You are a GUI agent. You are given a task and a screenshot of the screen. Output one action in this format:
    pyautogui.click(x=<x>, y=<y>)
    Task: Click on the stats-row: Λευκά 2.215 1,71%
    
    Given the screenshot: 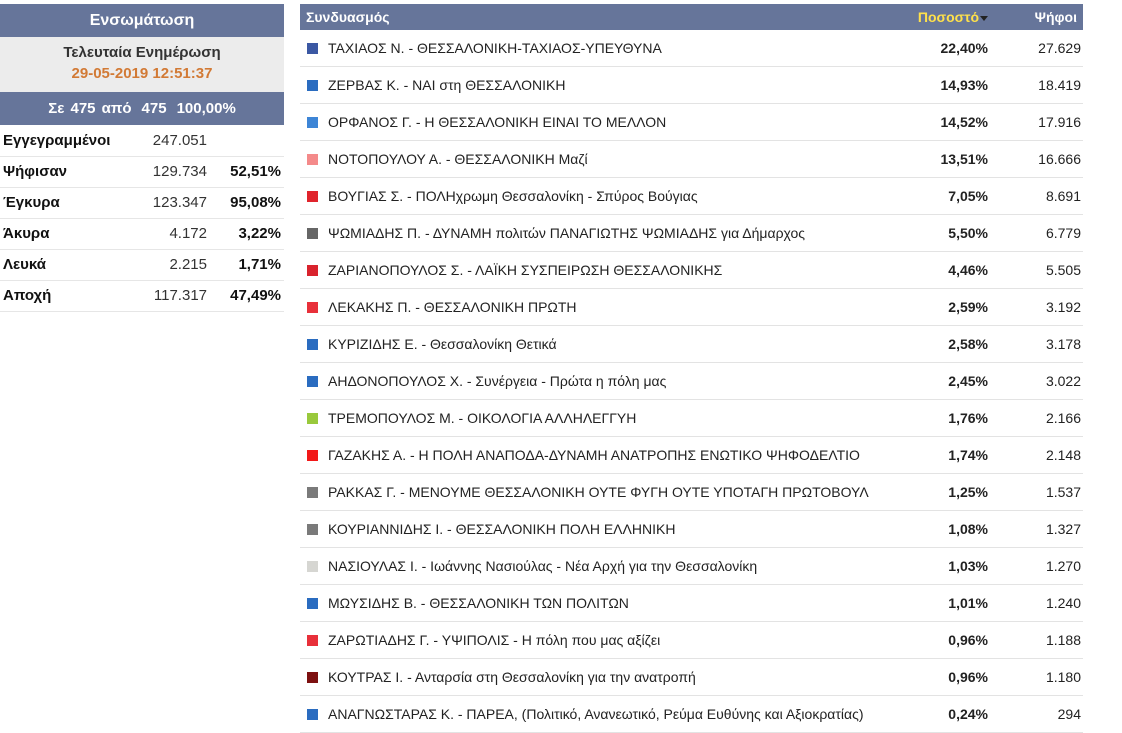 What is the action you would take?
    pyautogui.click(x=142, y=265)
    